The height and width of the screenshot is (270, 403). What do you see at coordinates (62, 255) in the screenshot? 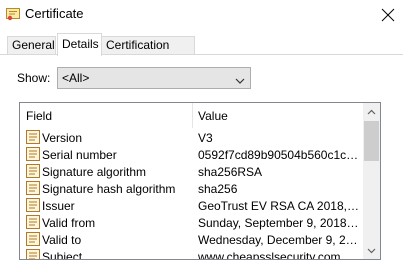
I see `field-name: Subject` at bounding box center [62, 255].